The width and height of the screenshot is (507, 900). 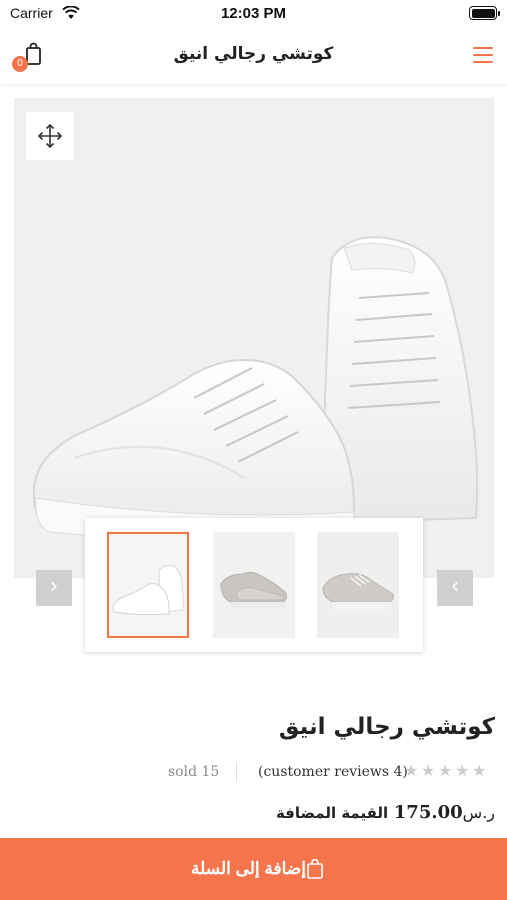 I want to click on move-arrows-icon, so click(x=50, y=136).